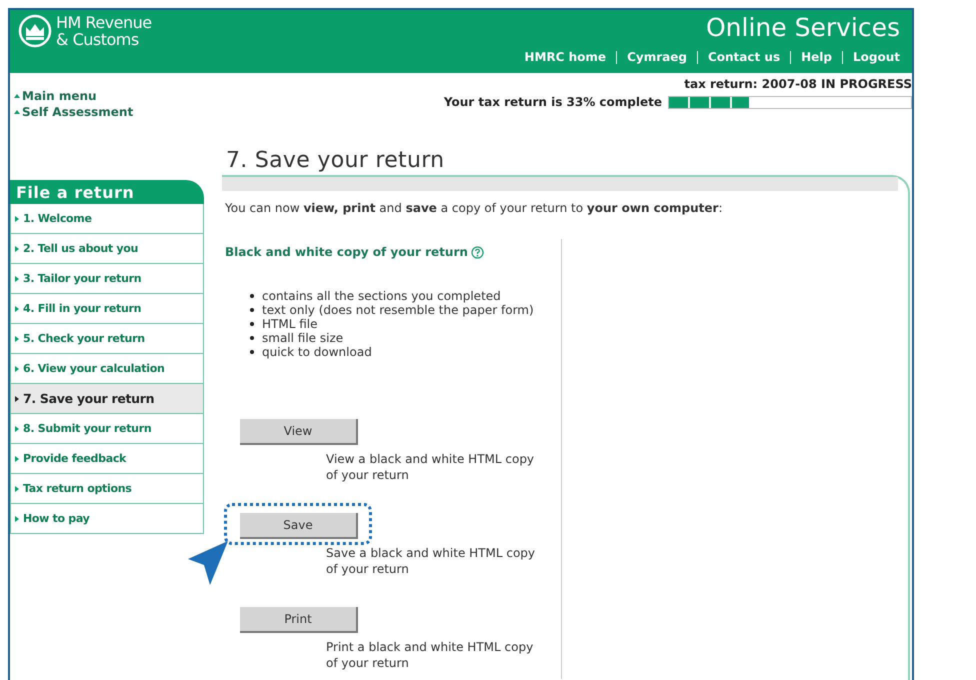 This screenshot has width=976, height=680. I want to click on sidebar-title: File a return, so click(107, 192).